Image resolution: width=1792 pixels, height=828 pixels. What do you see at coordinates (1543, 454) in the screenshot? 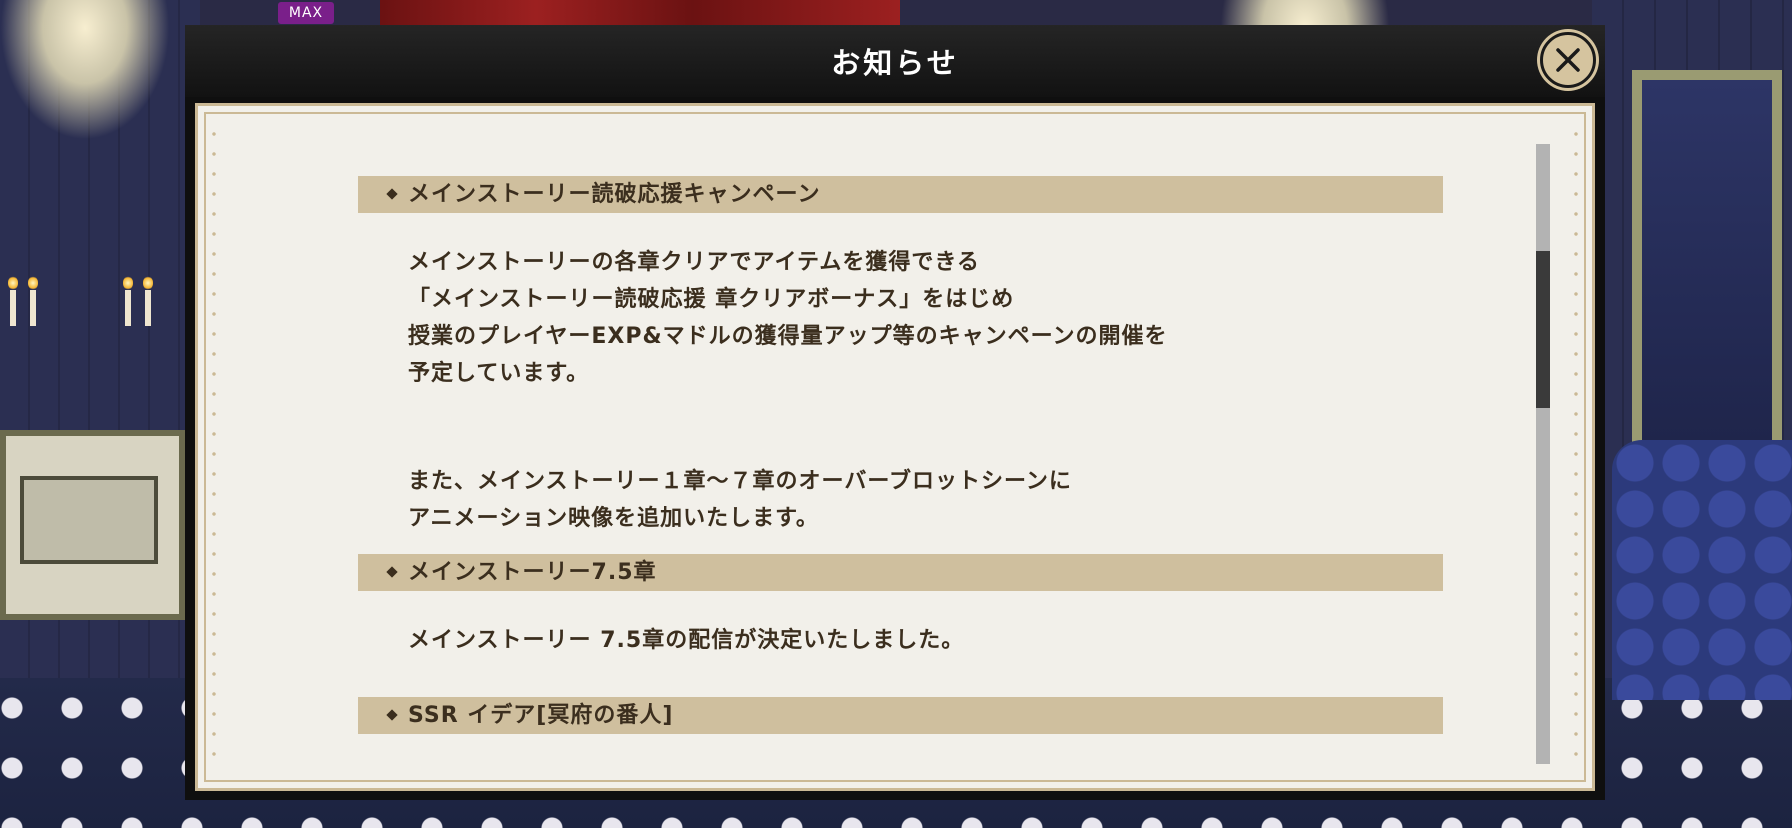
I see `scrollbar-track` at bounding box center [1543, 454].